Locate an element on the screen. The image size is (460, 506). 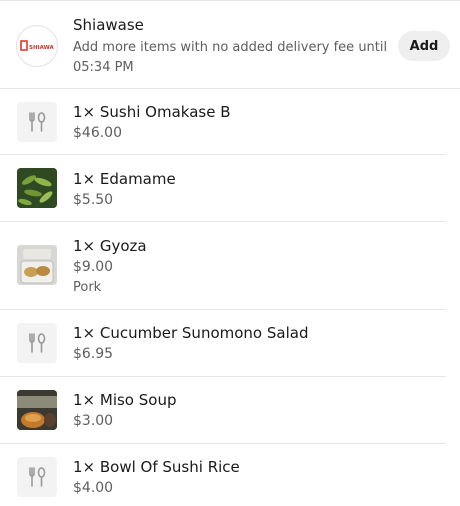
svg-text: SHIAWASE is located at coordinates (41, 48).